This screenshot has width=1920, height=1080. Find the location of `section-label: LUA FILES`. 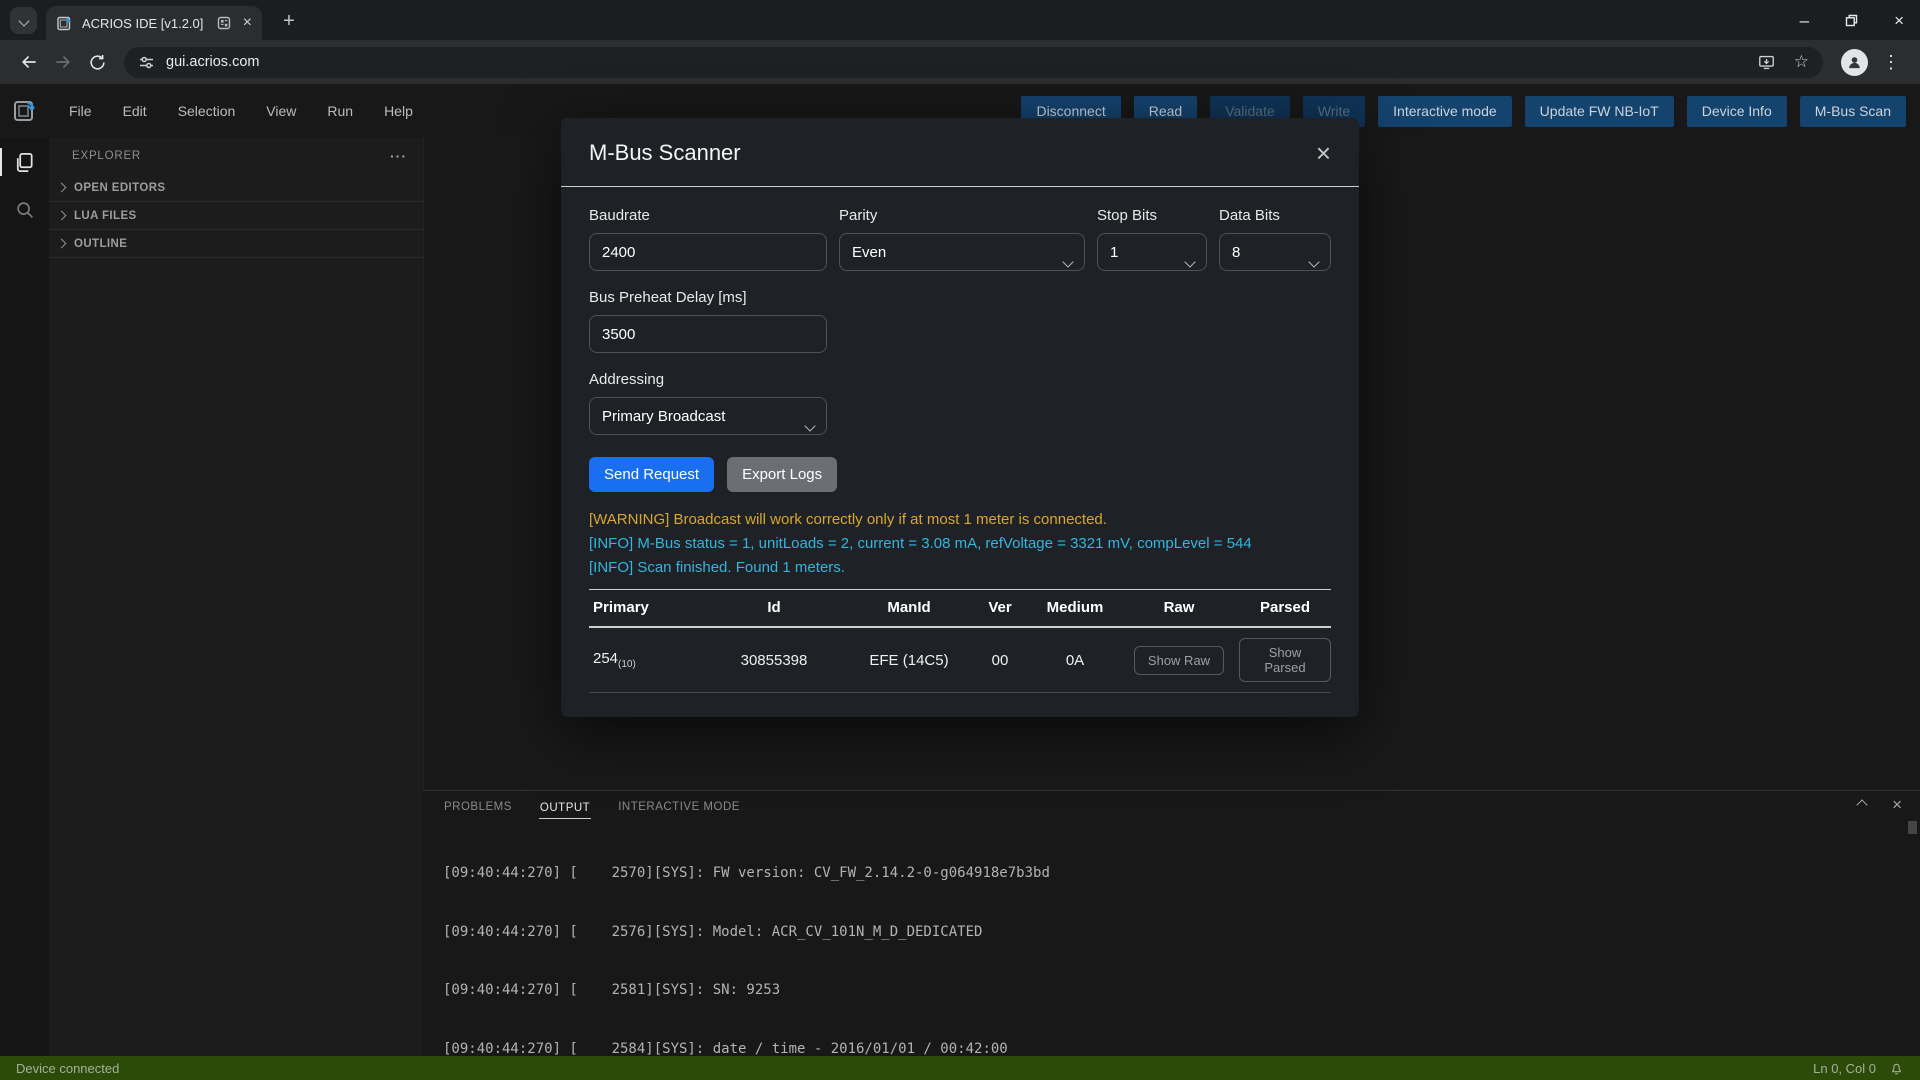

section-label: LUA FILES is located at coordinates (105, 215).